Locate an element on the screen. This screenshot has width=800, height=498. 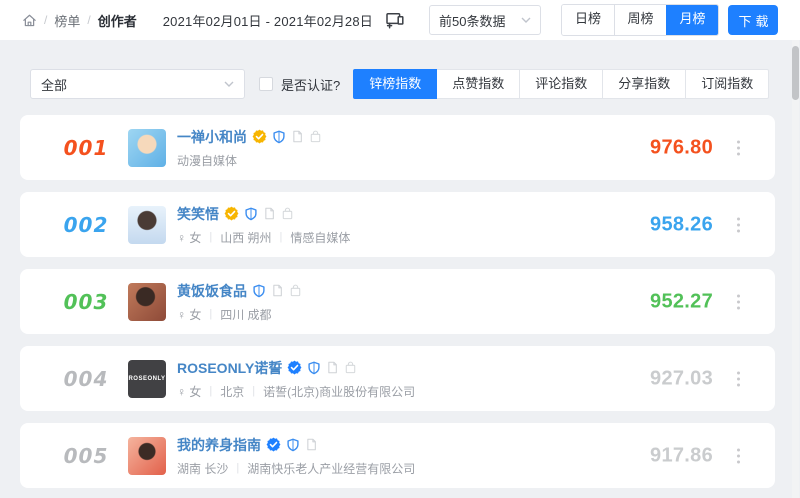
creator-name-link: 我的养身指南 is located at coordinates (219, 445).